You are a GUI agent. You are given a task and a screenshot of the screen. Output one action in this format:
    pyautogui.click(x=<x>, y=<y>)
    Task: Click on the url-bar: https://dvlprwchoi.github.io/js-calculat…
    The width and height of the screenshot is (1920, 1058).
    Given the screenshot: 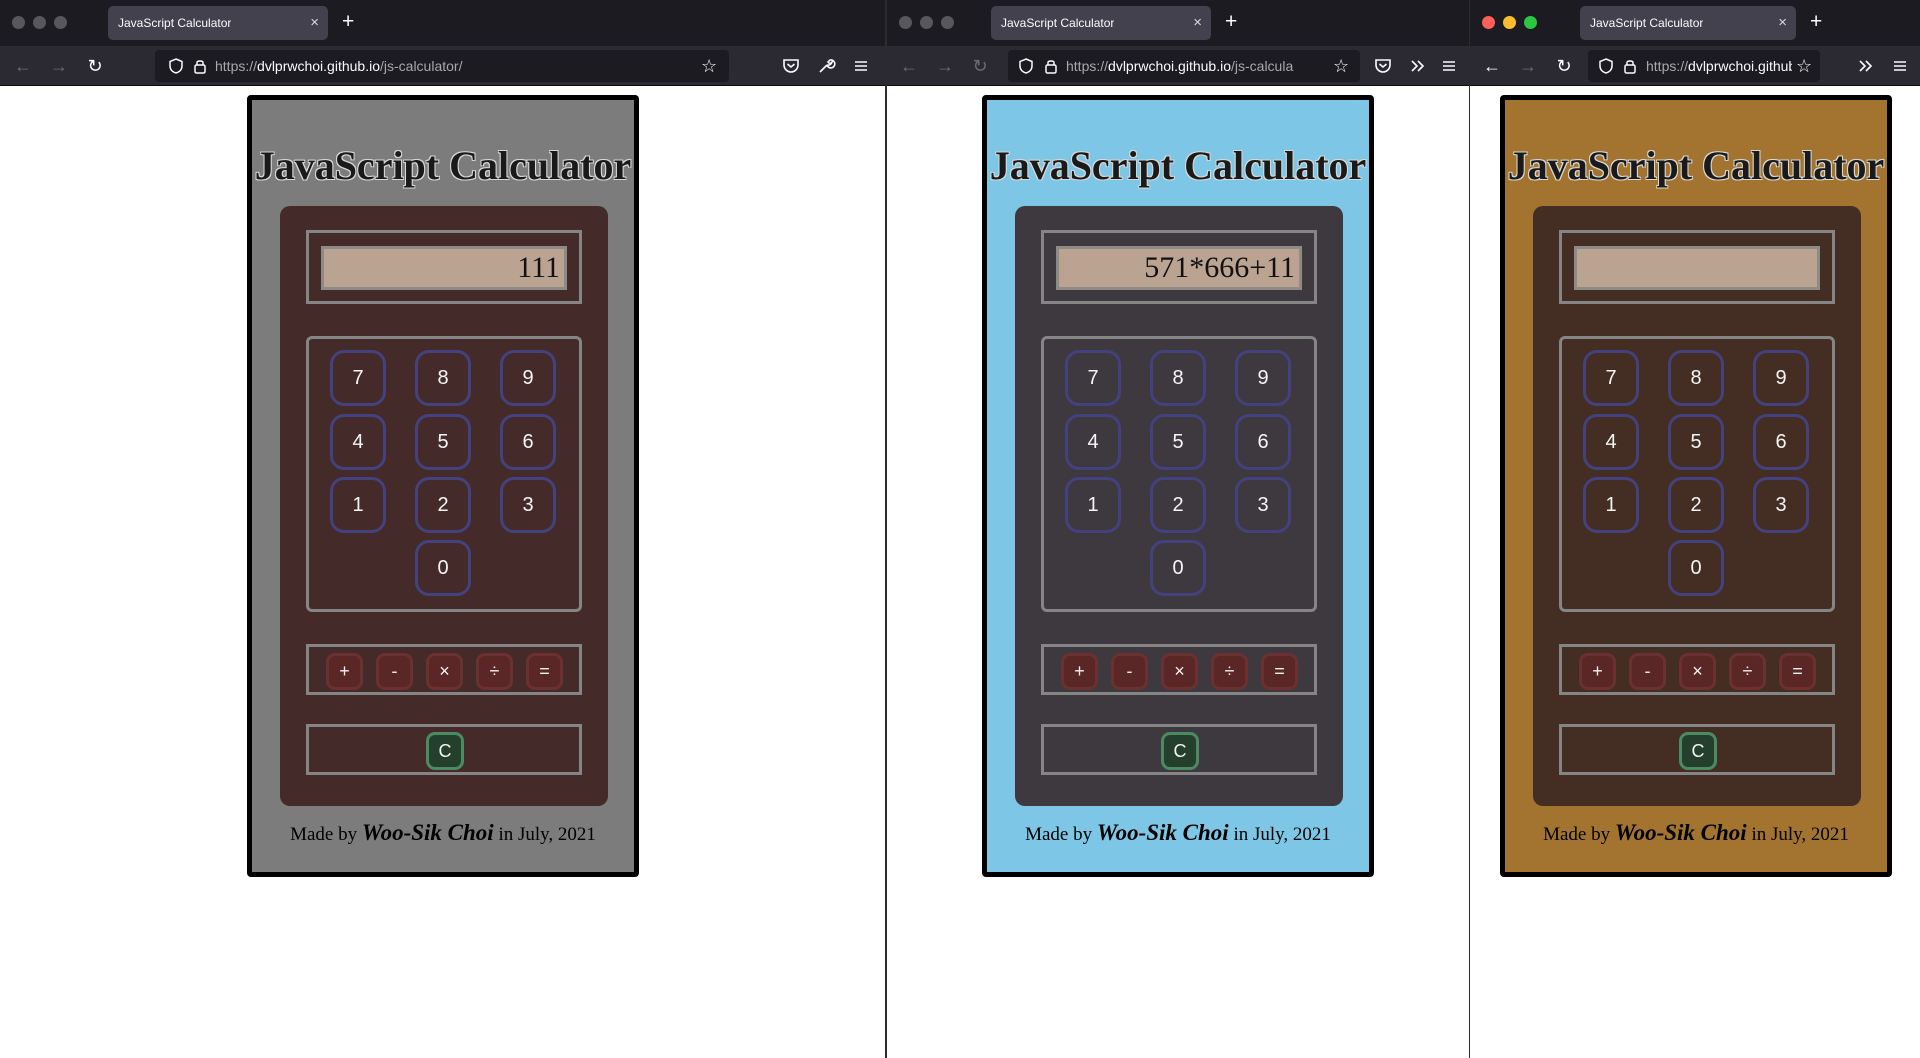 What is the action you would take?
    pyautogui.click(x=442, y=66)
    